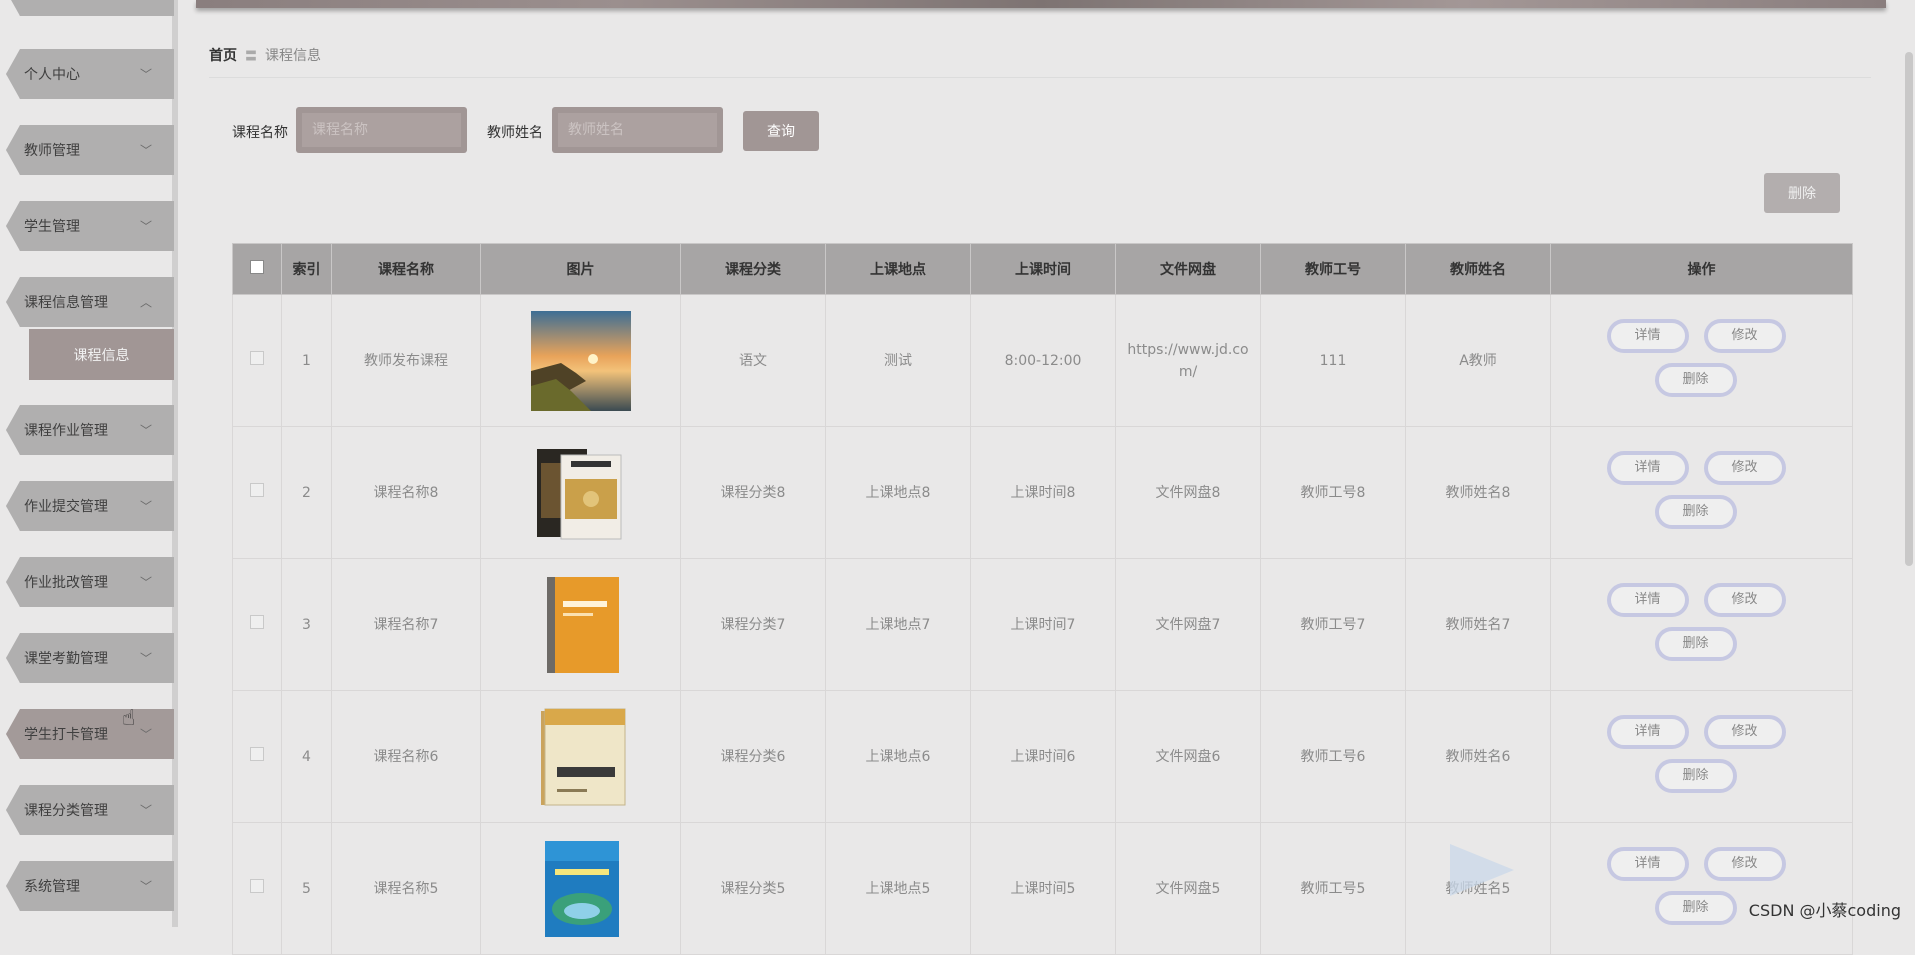 This screenshot has height=955, width=1915. What do you see at coordinates (90, 8) in the screenshot?
I see `sidebar-item-home: 首页` at bounding box center [90, 8].